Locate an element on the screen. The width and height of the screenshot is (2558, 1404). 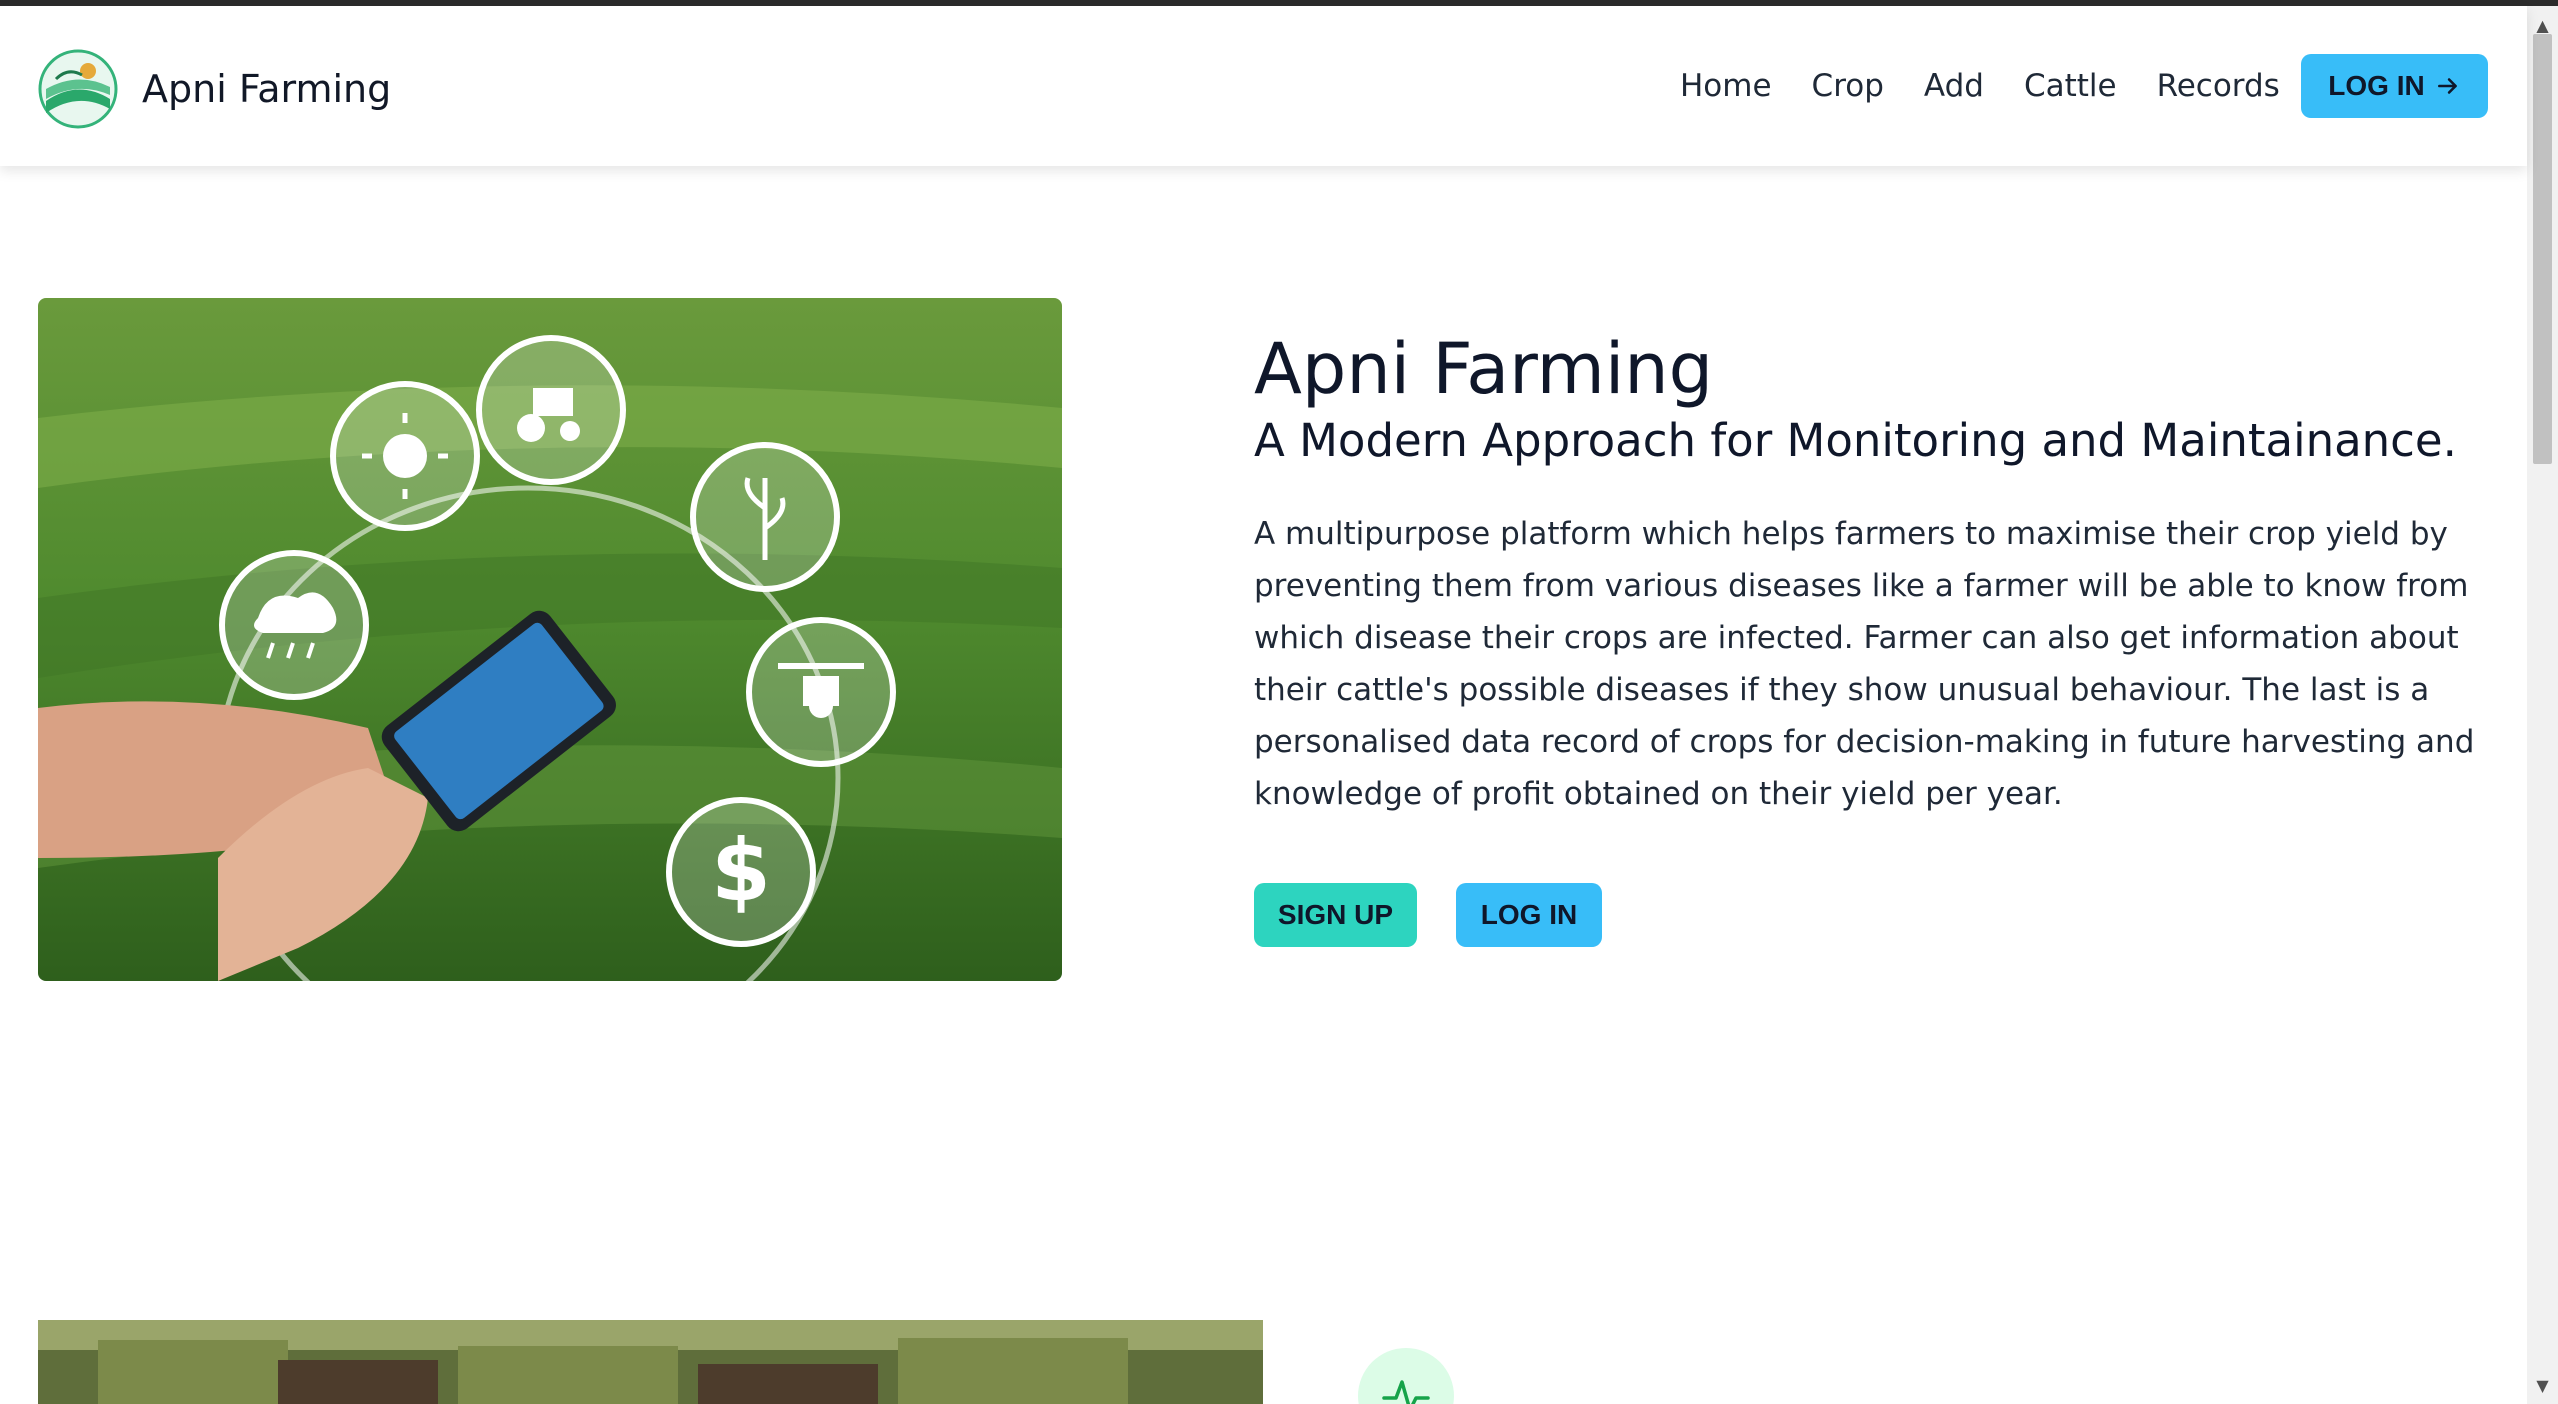
nav-login-label: LOG IN is located at coordinates (2376, 85).